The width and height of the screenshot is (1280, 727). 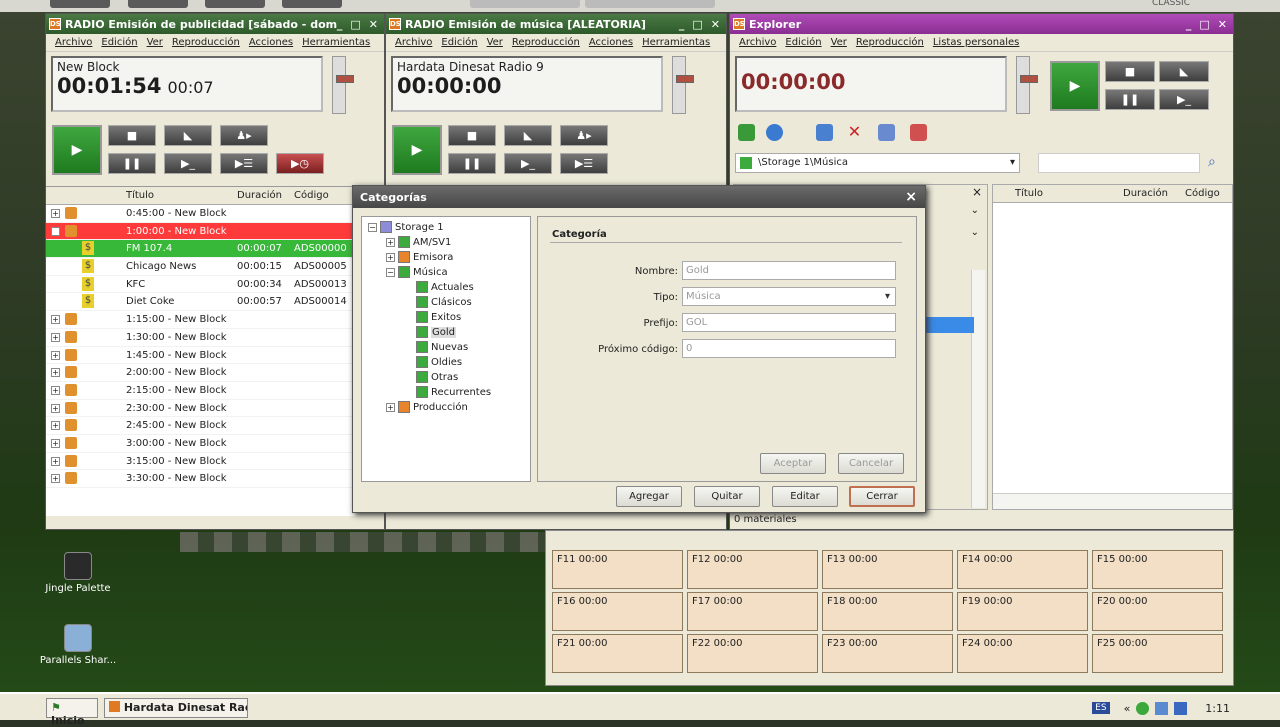 I want to click on music-pause-button: ❚❚, so click(x=472, y=163).